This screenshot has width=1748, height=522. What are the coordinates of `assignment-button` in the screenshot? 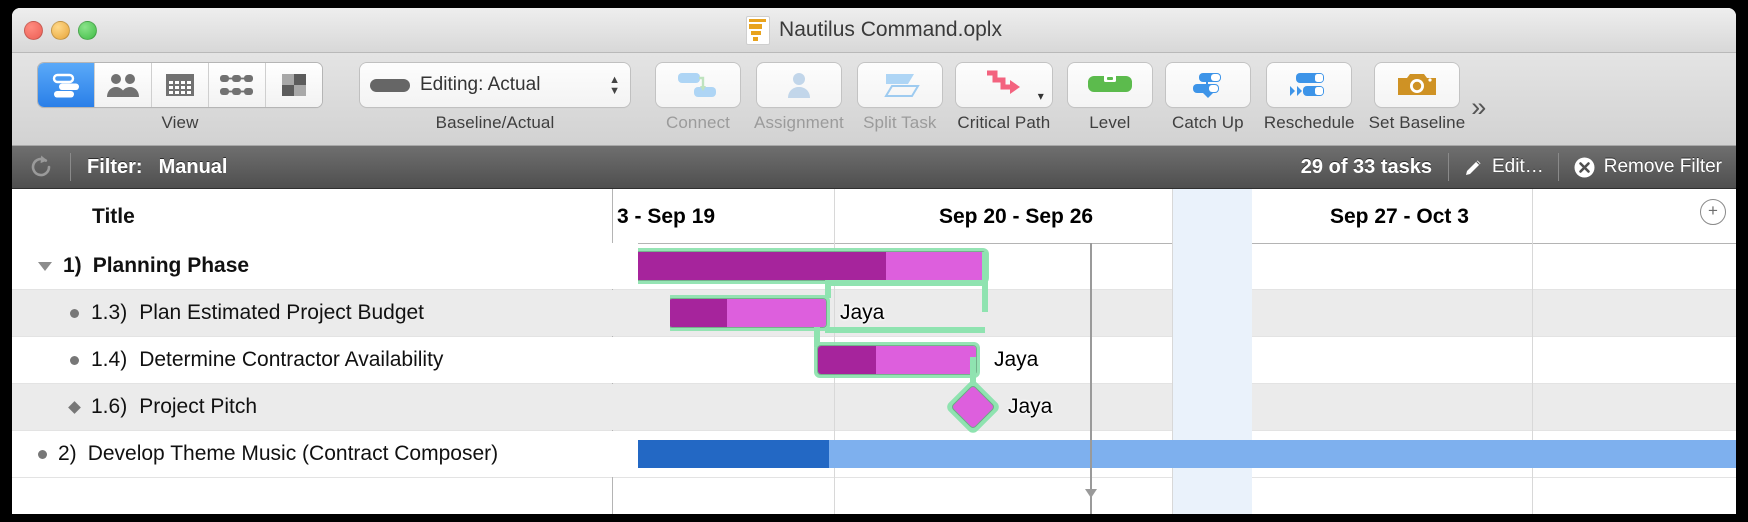 It's located at (798, 85).